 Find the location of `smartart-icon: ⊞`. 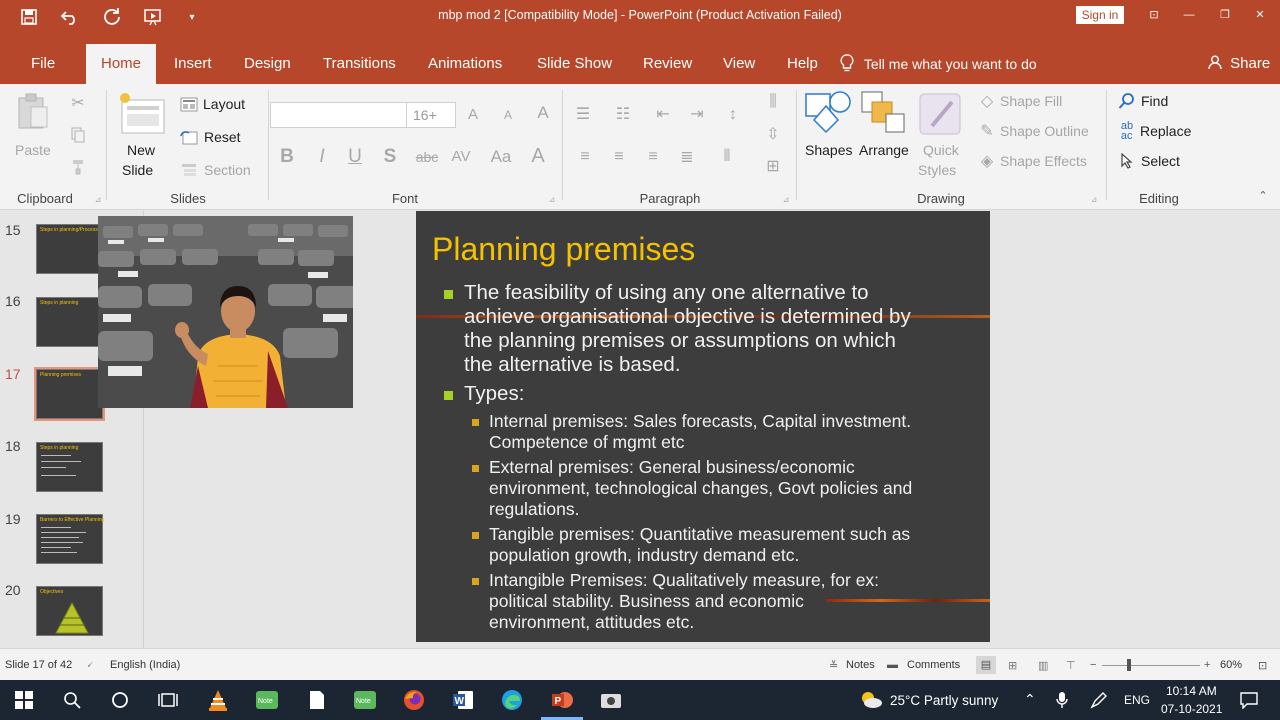

smartart-icon: ⊞ is located at coordinates (773, 166).